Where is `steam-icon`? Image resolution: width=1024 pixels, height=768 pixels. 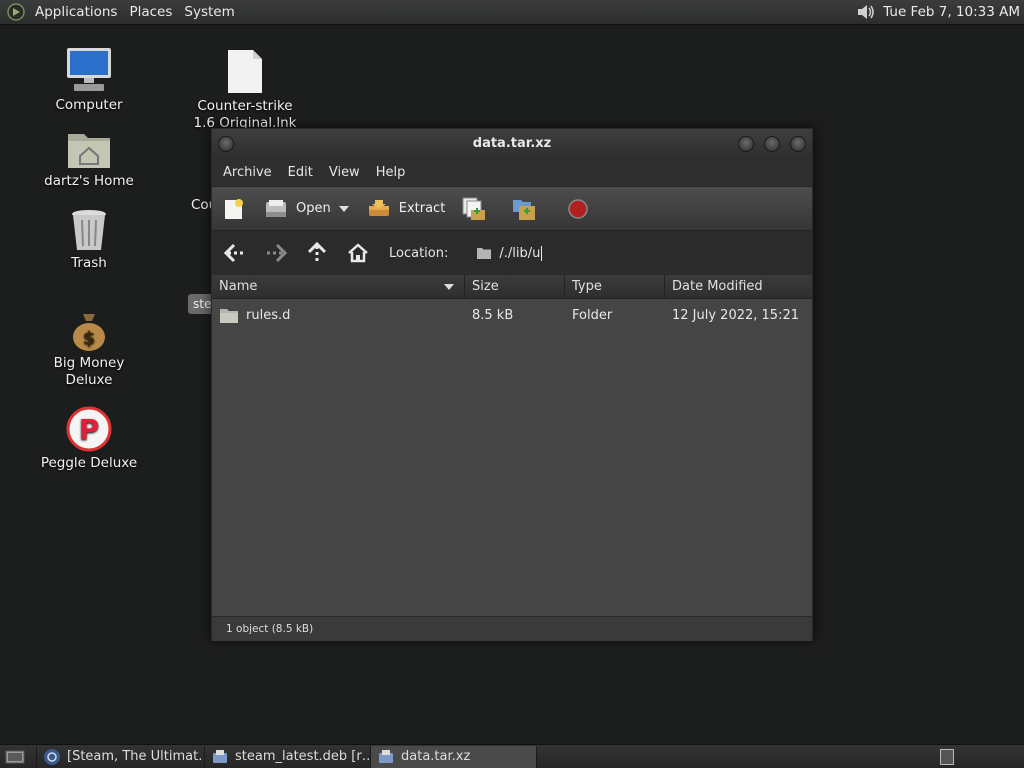
steam-icon is located at coordinates (52, 756).